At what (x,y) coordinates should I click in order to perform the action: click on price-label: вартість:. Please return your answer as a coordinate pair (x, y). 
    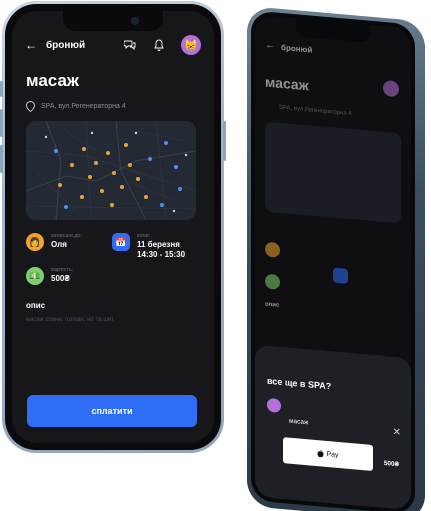
    Looking at the image, I should click on (62, 270).